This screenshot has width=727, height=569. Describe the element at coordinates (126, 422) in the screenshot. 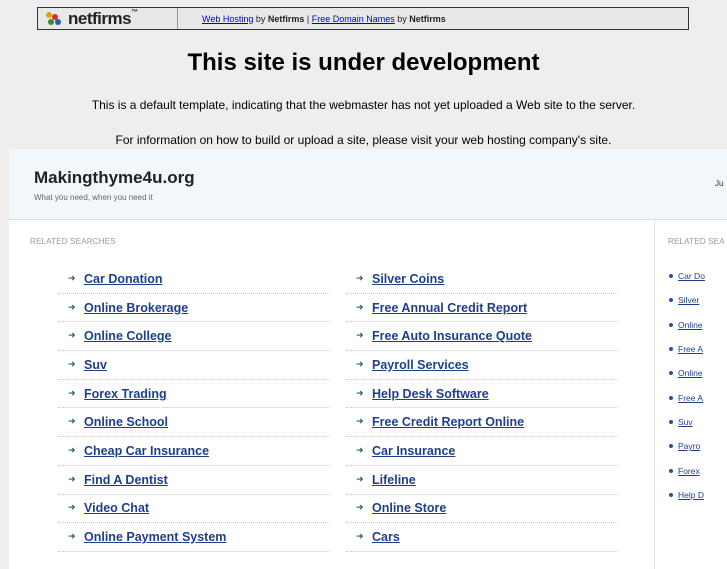

I see `related-search-link: Online School` at that location.